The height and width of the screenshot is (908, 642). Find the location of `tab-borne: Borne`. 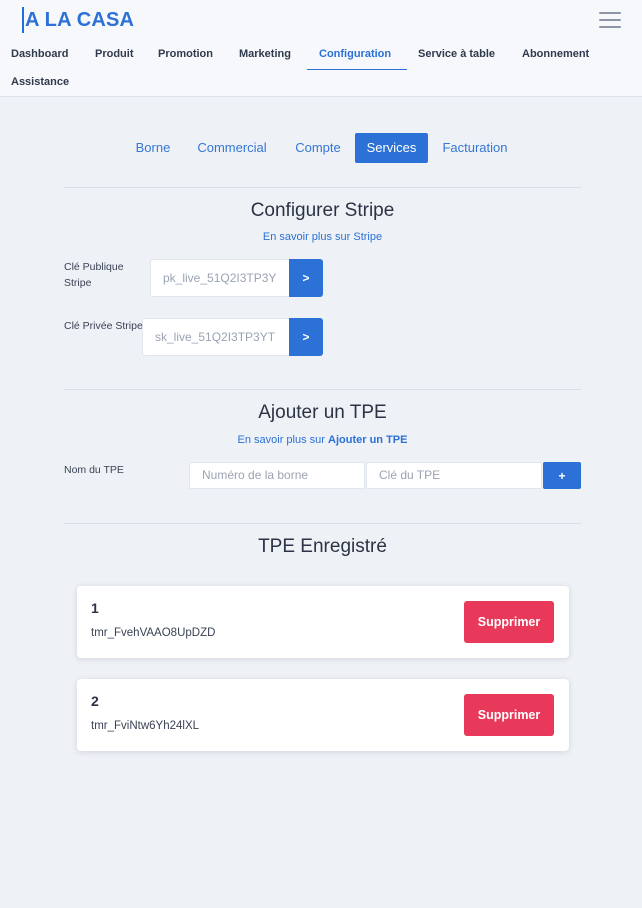

tab-borne: Borne is located at coordinates (153, 148).